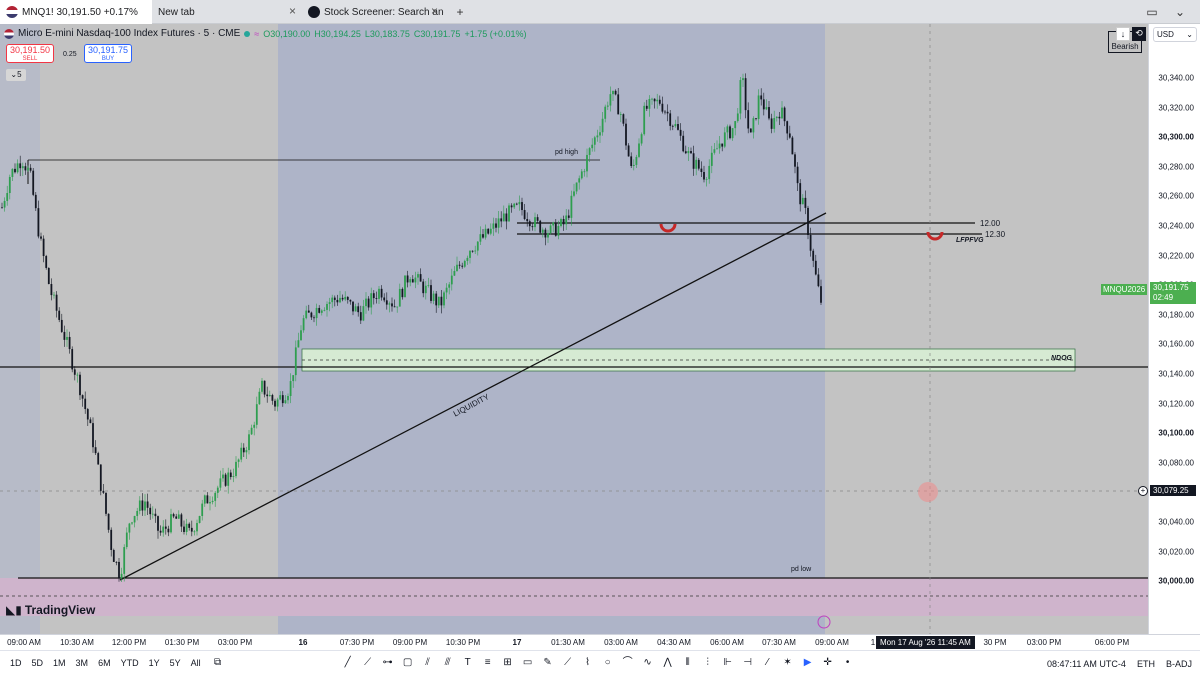 This screenshot has height=675, width=1200. What do you see at coordinates (314, 12) in the screenshot?
I see `tradingview-icon` at bounding box center [314, 12].